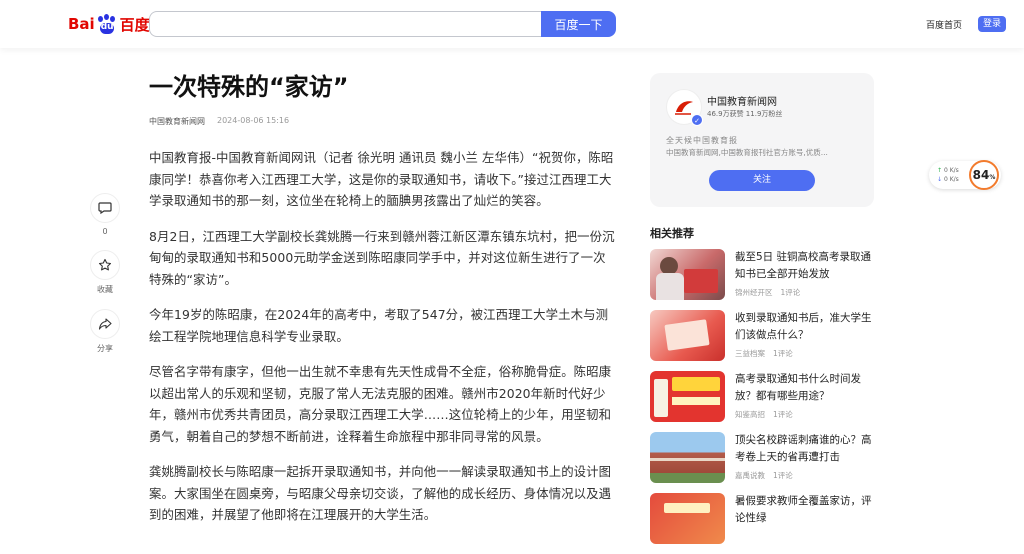  I want to click on related-title: 高考录取通知书什么时间发放？都有哪些用途？, so click(804, 387).